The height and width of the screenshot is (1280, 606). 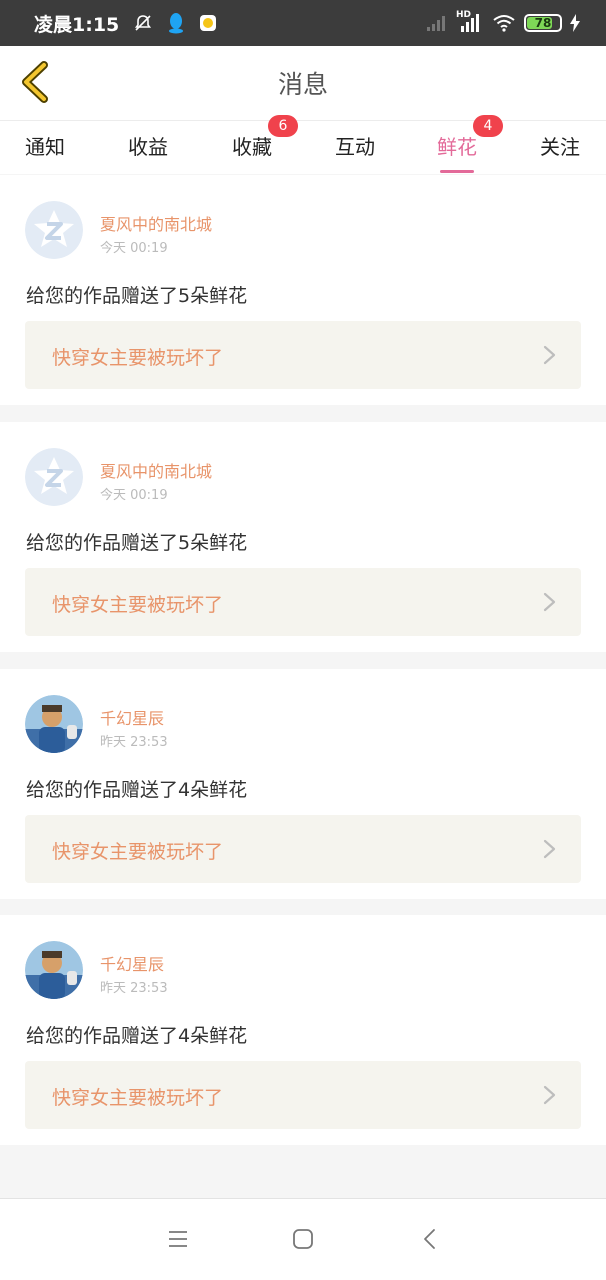 I want to click on back-chevron-icon, so click(x=35, y=82).